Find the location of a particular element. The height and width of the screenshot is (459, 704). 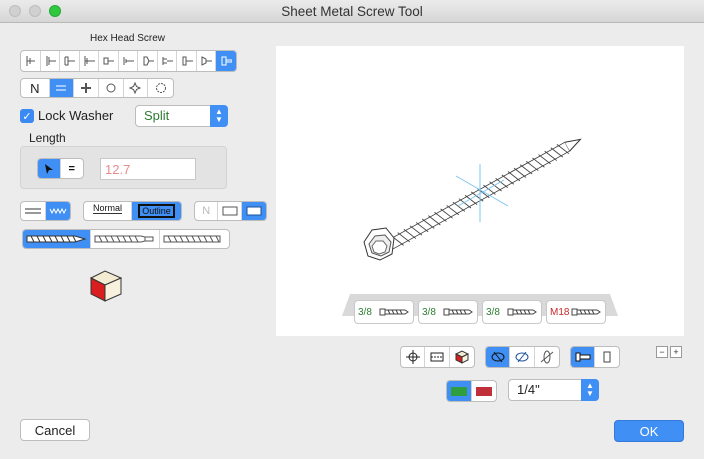

head-type-selector is located at coordinates (128, 61).